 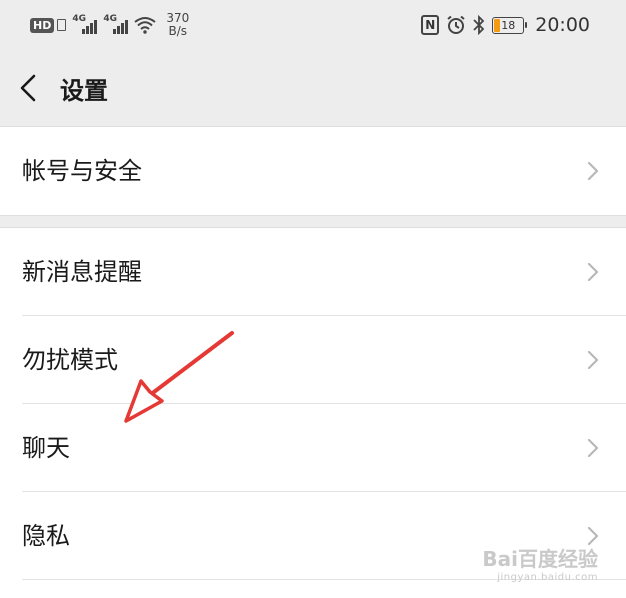 I want to click on battery-icon: 18, so click(x=510, y=25).